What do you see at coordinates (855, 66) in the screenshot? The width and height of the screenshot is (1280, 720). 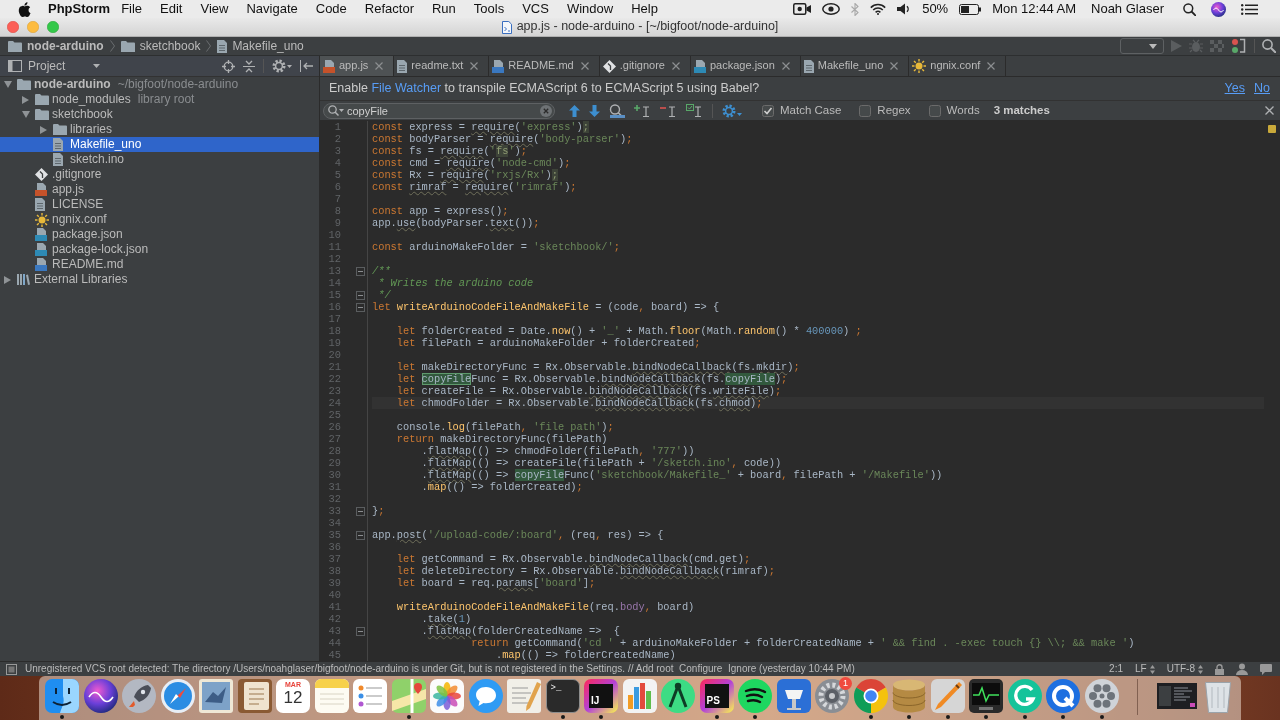 I see `editor-tab: Makefile_uno` at bounding box center [855, 66].